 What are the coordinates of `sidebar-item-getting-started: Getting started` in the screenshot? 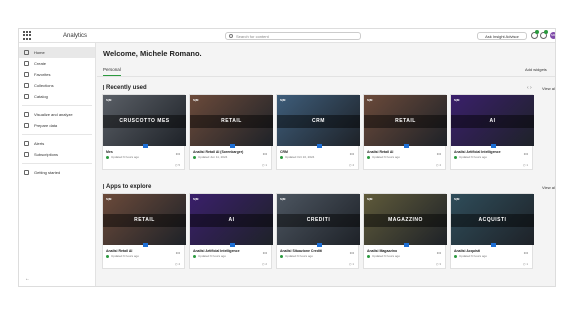 It's located at (57, 172).